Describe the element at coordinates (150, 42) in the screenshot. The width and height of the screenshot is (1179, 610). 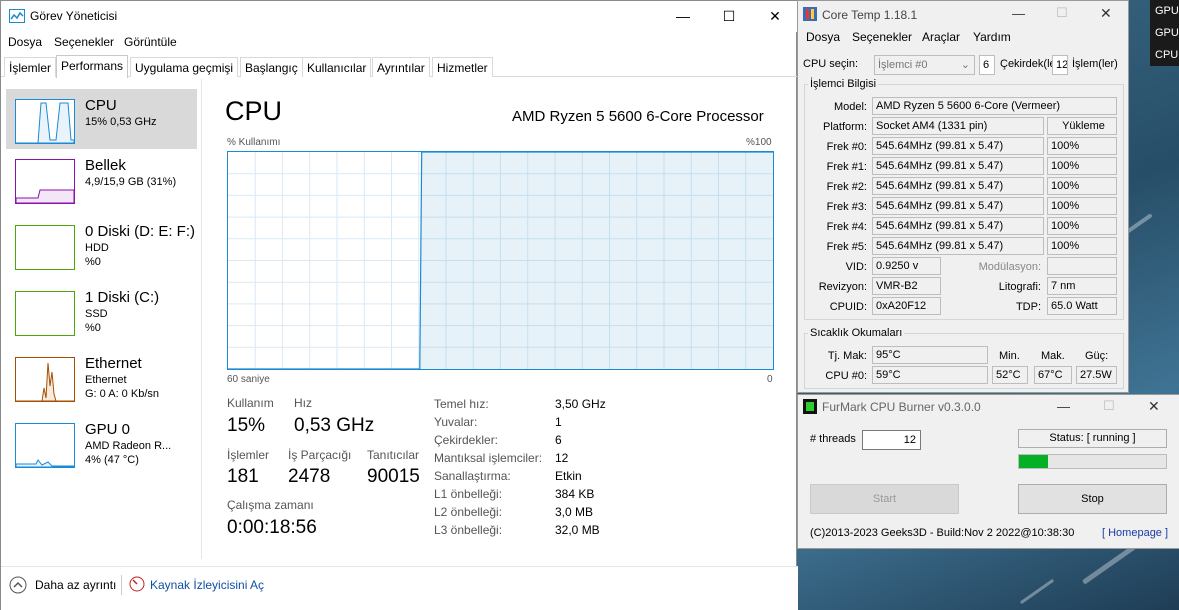
I see `menu-view: Görüntüle` at that location.